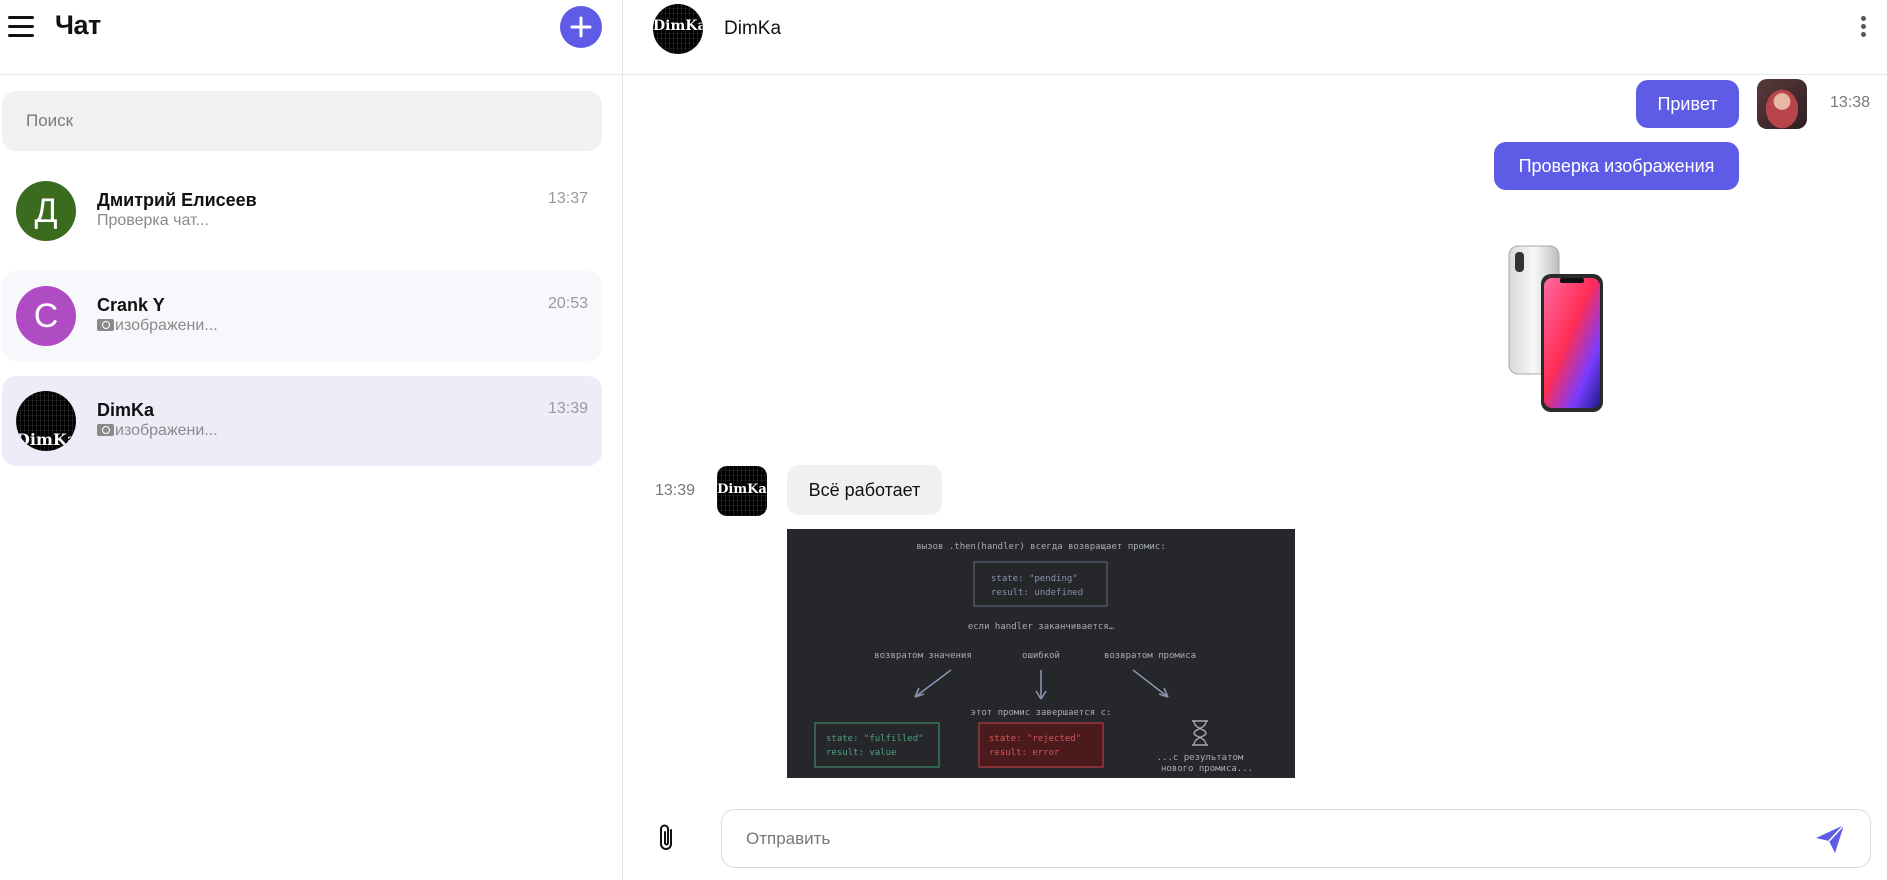 This screenshot has height=880, width=1887. Describe the element at coordinates (1037, 593) in the screenshot. I see `diagram-pending-result: result: undefined` at that location.